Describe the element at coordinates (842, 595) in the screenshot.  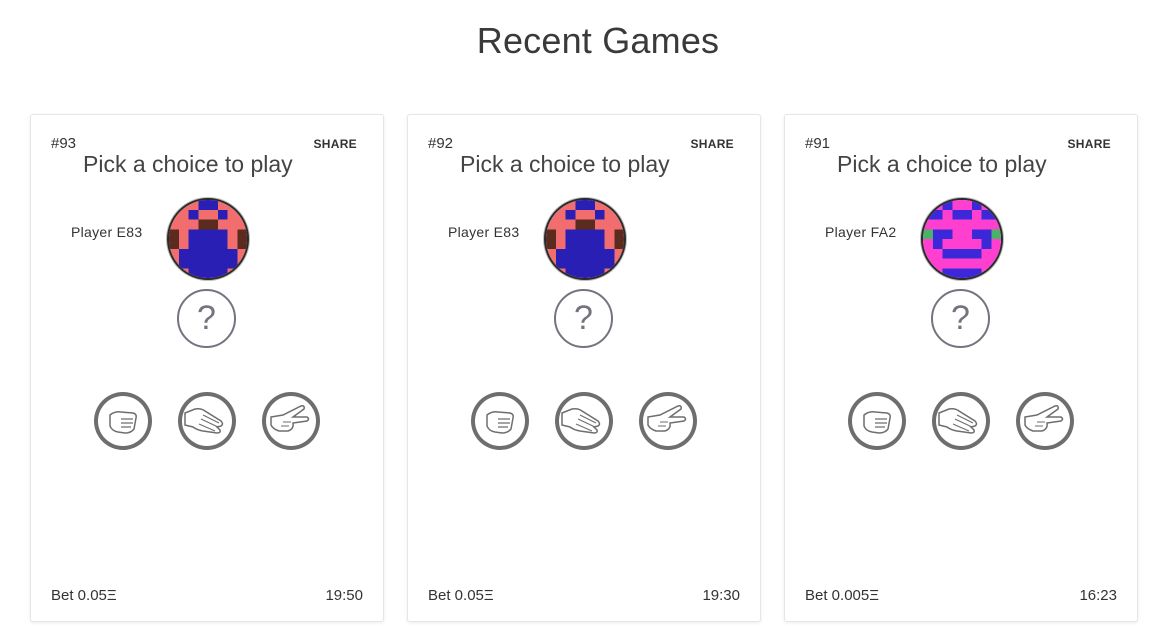
I see `bet-amount: Bet 0.005Ξ` at that location.